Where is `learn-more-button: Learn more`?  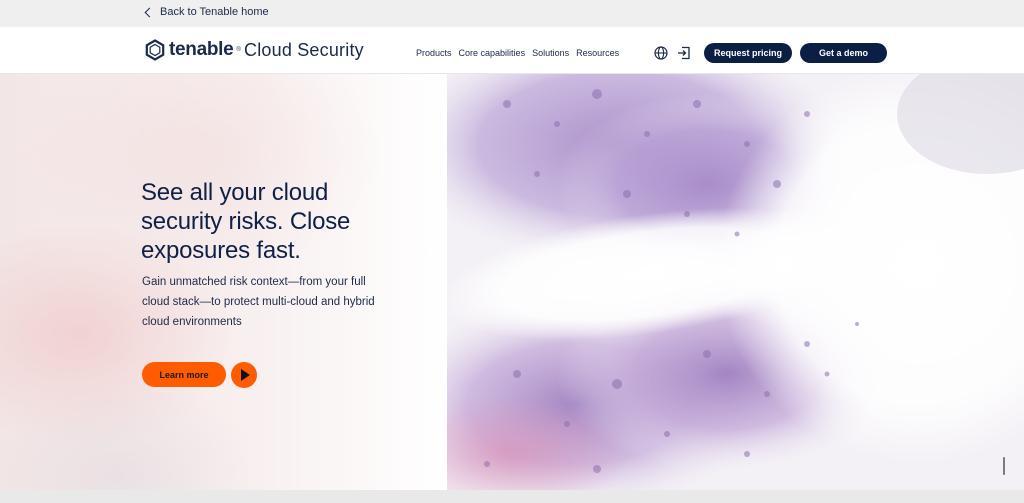 learn-more-button: Learn more is located at coordinates (184, 374).